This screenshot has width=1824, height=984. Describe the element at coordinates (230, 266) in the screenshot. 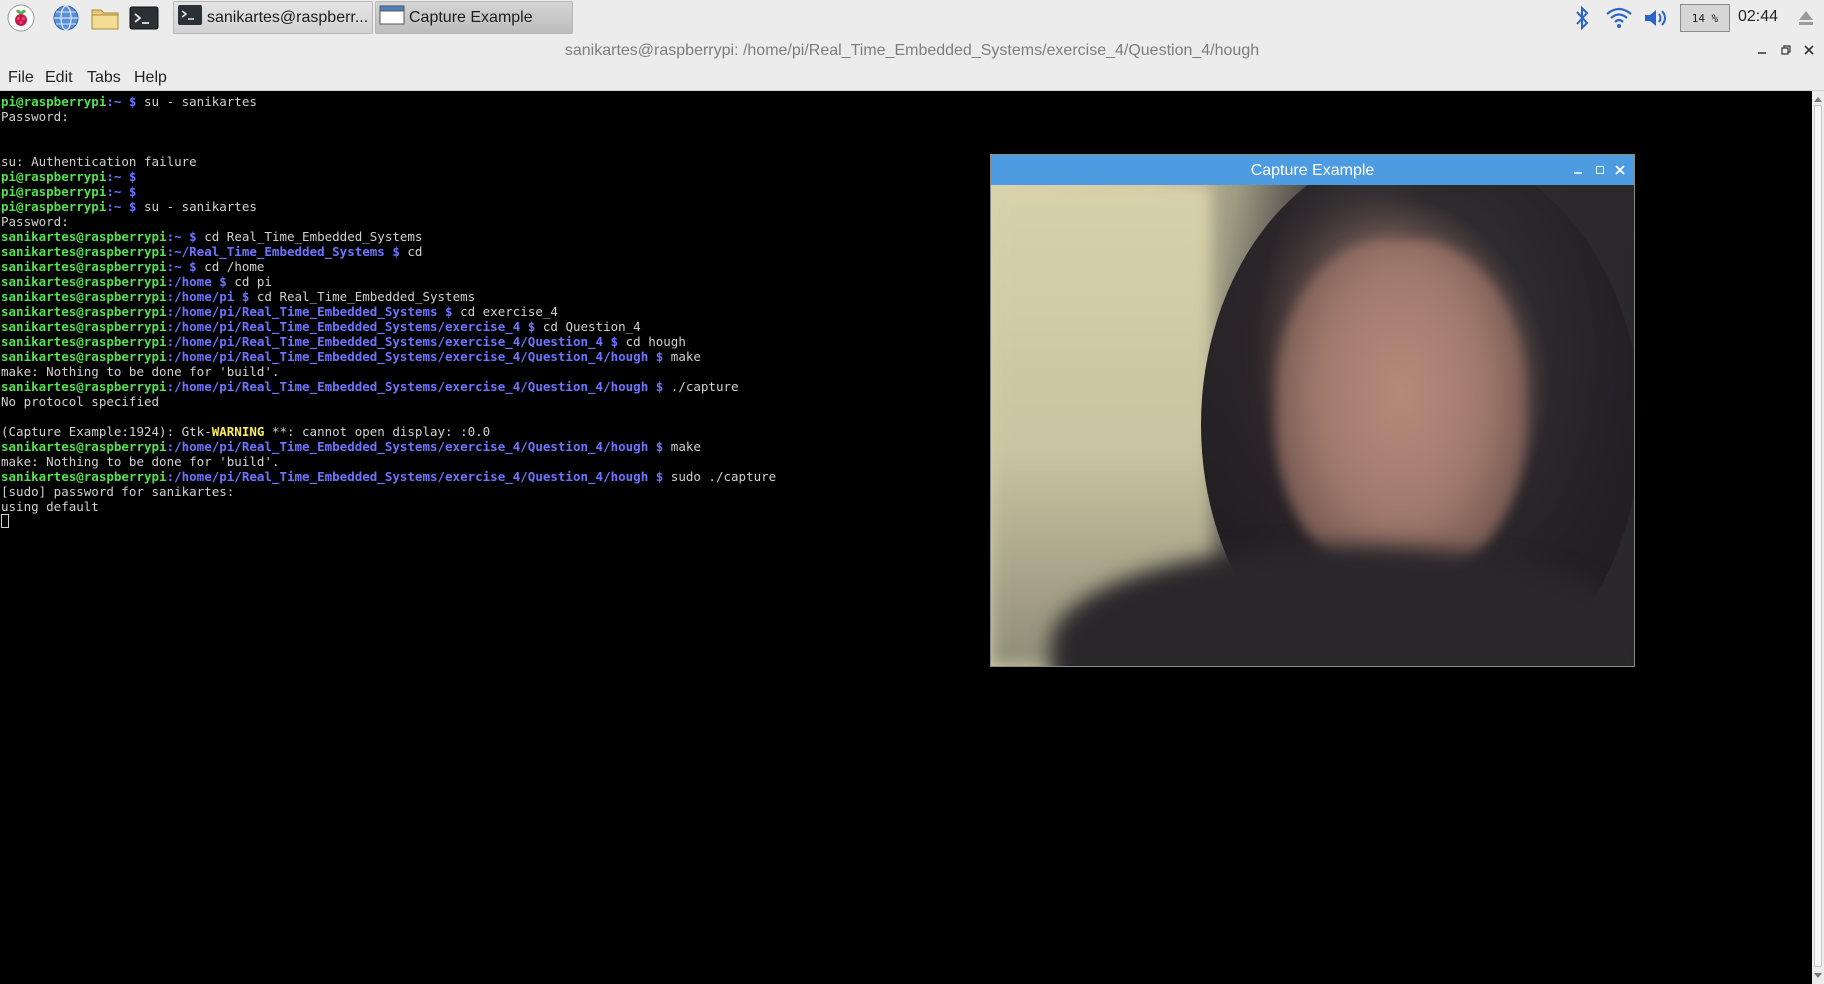

I see `line-text: cd /home` at that location.